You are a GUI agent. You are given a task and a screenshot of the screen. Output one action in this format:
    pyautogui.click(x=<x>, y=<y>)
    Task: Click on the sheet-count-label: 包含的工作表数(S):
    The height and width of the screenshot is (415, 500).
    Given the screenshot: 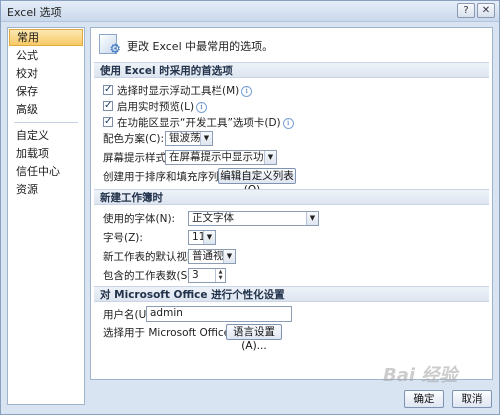 What is the action you would take?
    pyautogui.click(x=149, y=276)
    